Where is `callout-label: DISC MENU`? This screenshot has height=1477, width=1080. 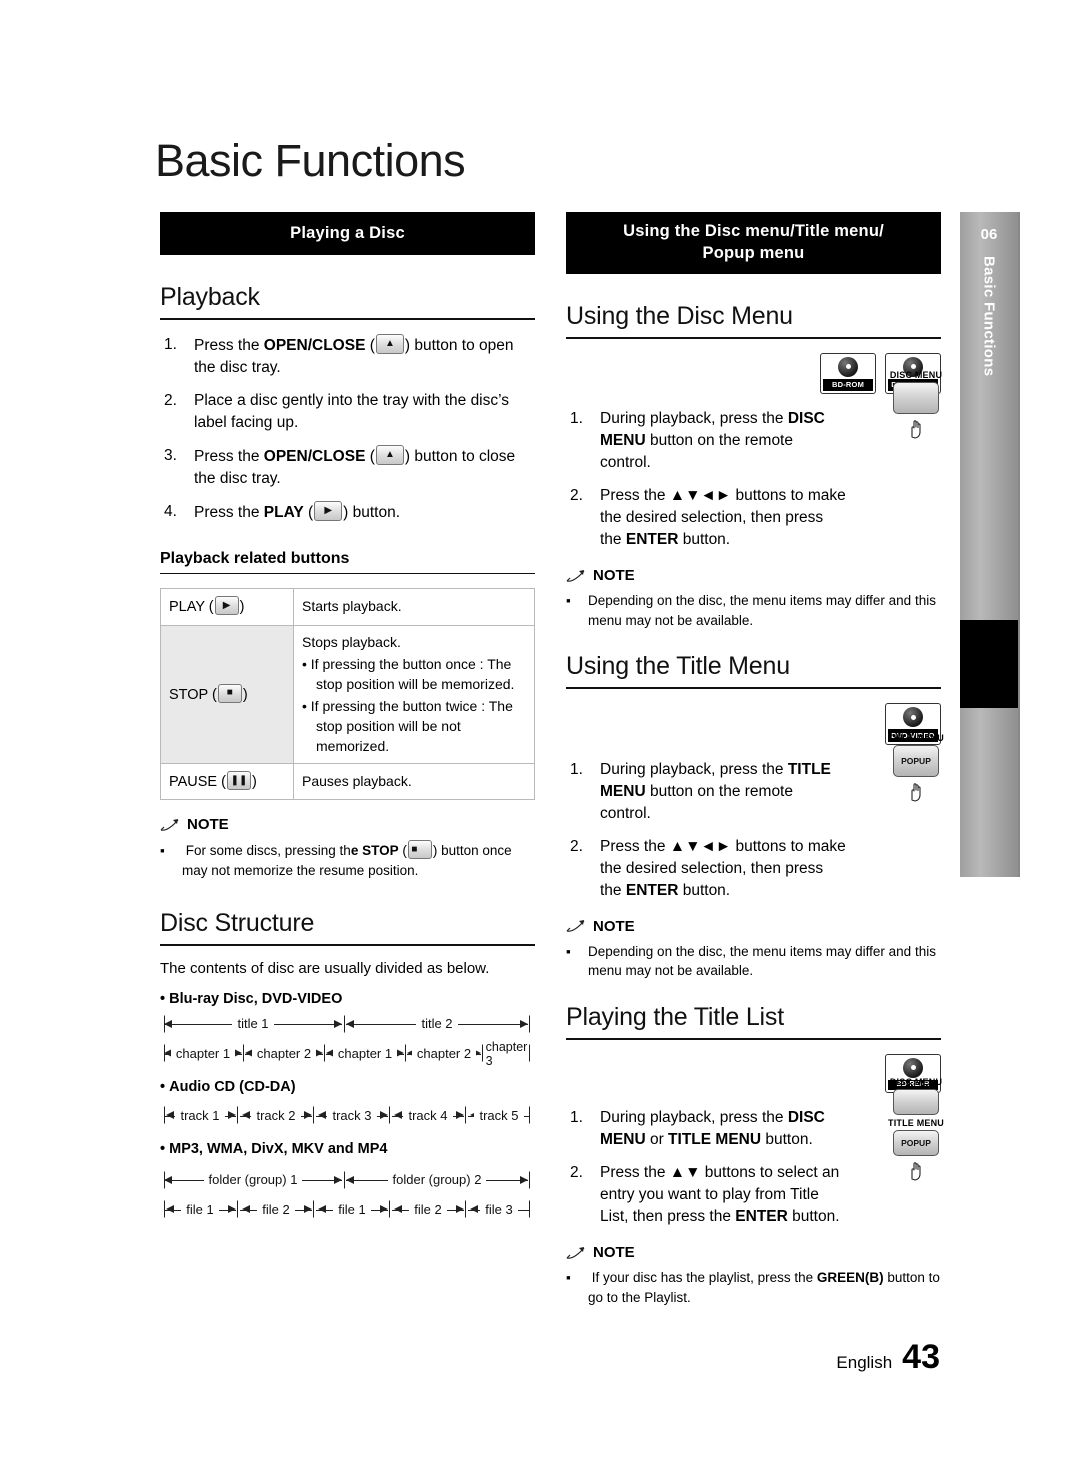
callout-label: DISC MENU is located at coordinates (916, 375).